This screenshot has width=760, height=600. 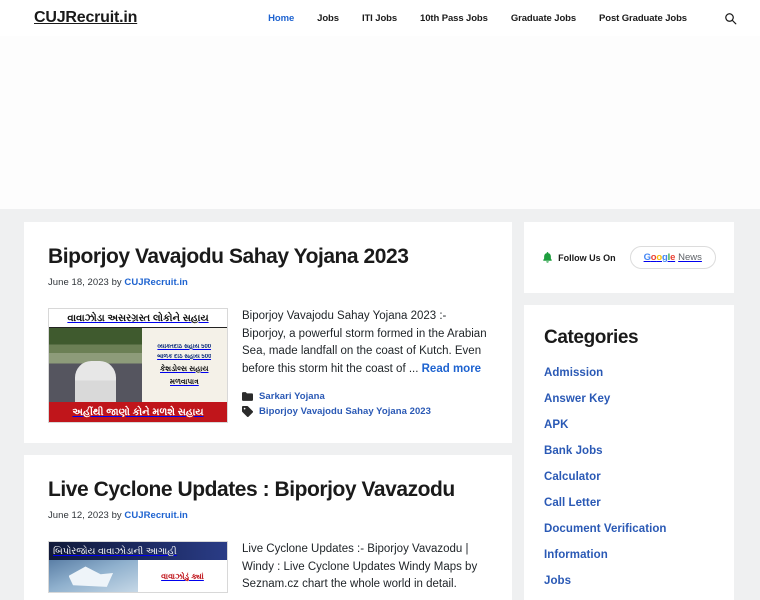 What do you see at coordinates (365, 396) in the screenshot?
I see `category-row: Sarkari Yojana` at bounding box center [365, 396].